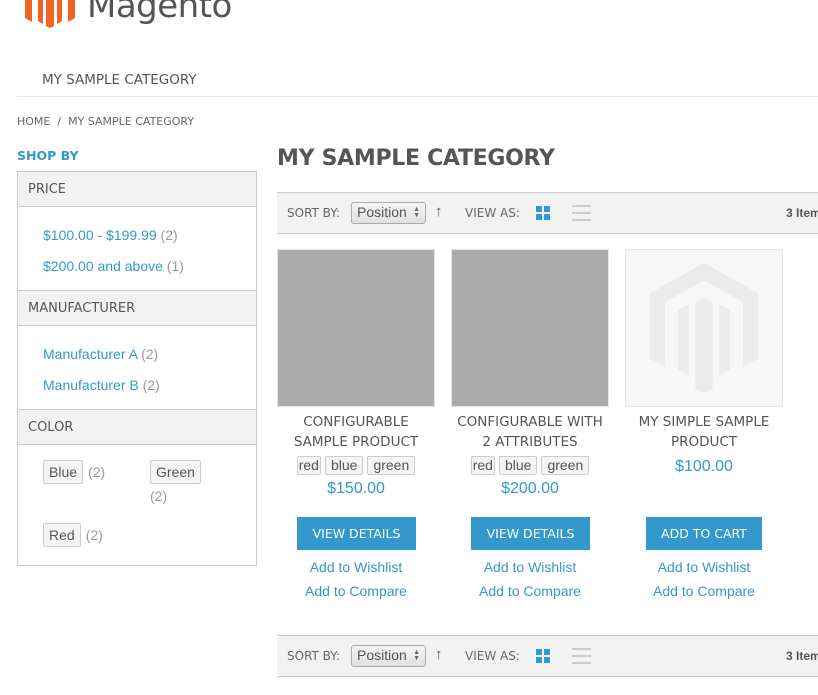 This screenshot has height=695, width=818. I want to click on main-navigation: MY SAMPLE CATEGORY, so click(417, 80).